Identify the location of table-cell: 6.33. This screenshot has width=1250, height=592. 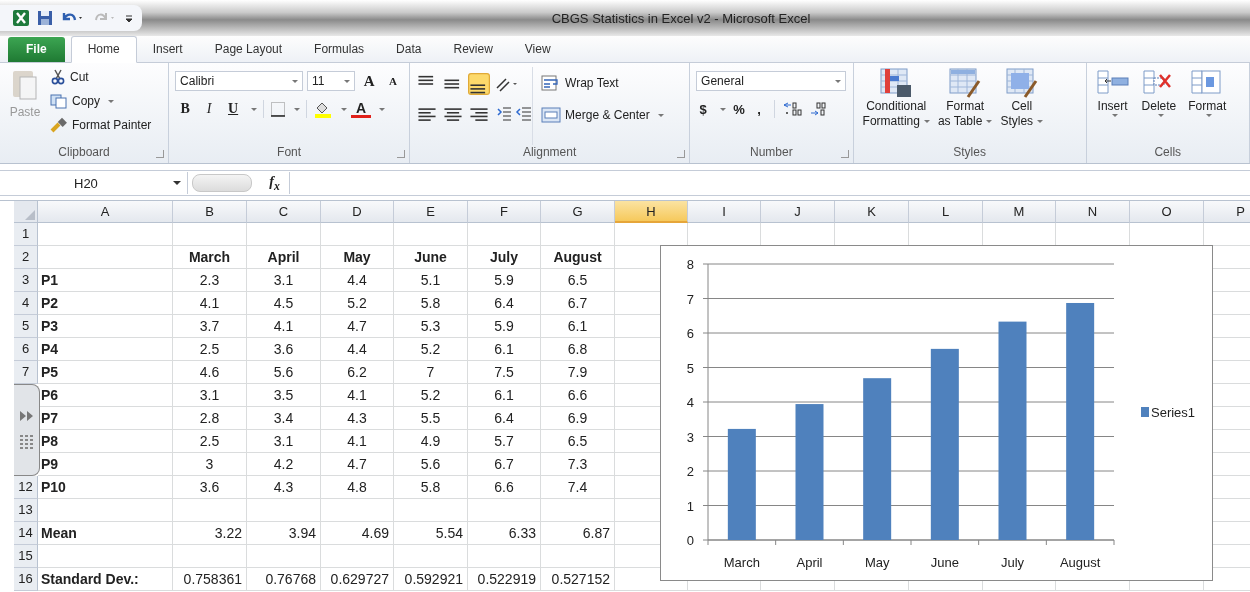
(504, 533).